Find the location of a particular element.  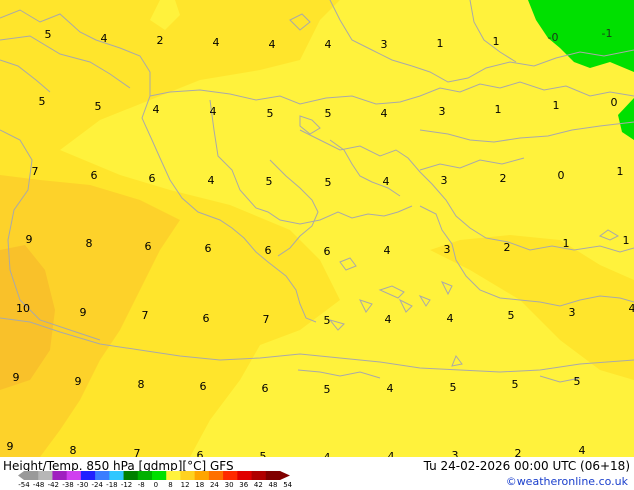

color-scale-tick: 30 is located at coordinates (229, 485).